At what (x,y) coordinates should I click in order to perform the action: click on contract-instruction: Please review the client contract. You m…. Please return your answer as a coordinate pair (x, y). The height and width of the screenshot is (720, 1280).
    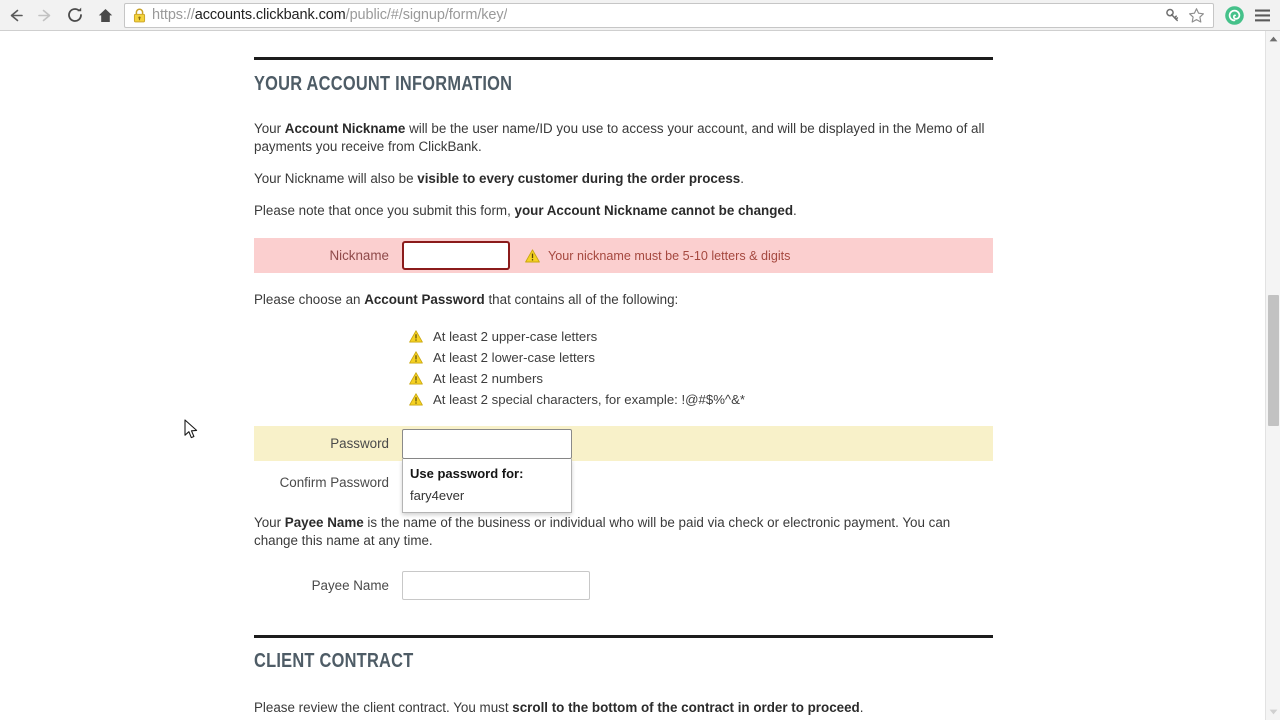
    Looking at the image, I should click on (623, 708).